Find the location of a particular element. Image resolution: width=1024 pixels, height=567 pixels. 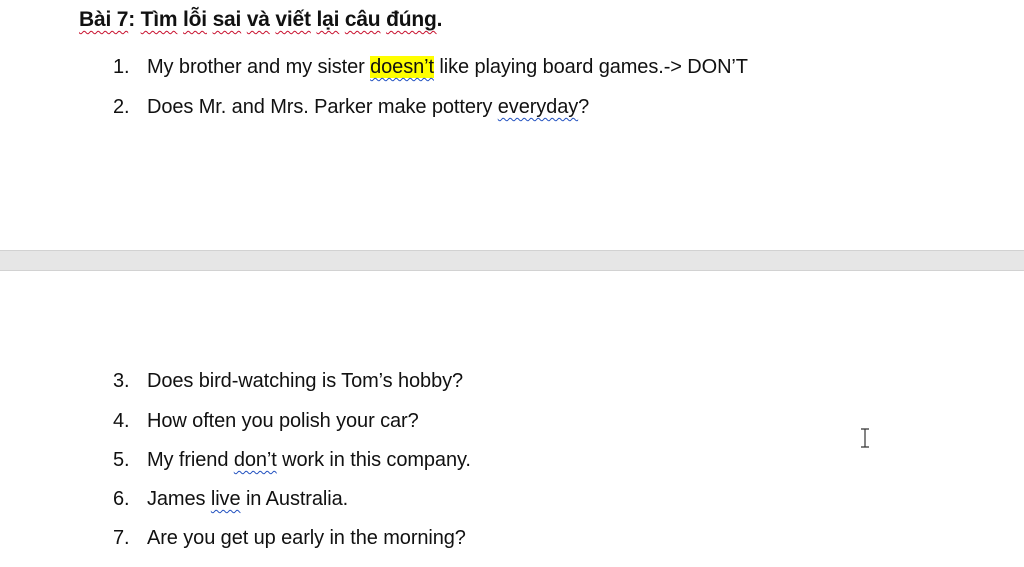

item-number: 1. is located at coordinates (121, 67).